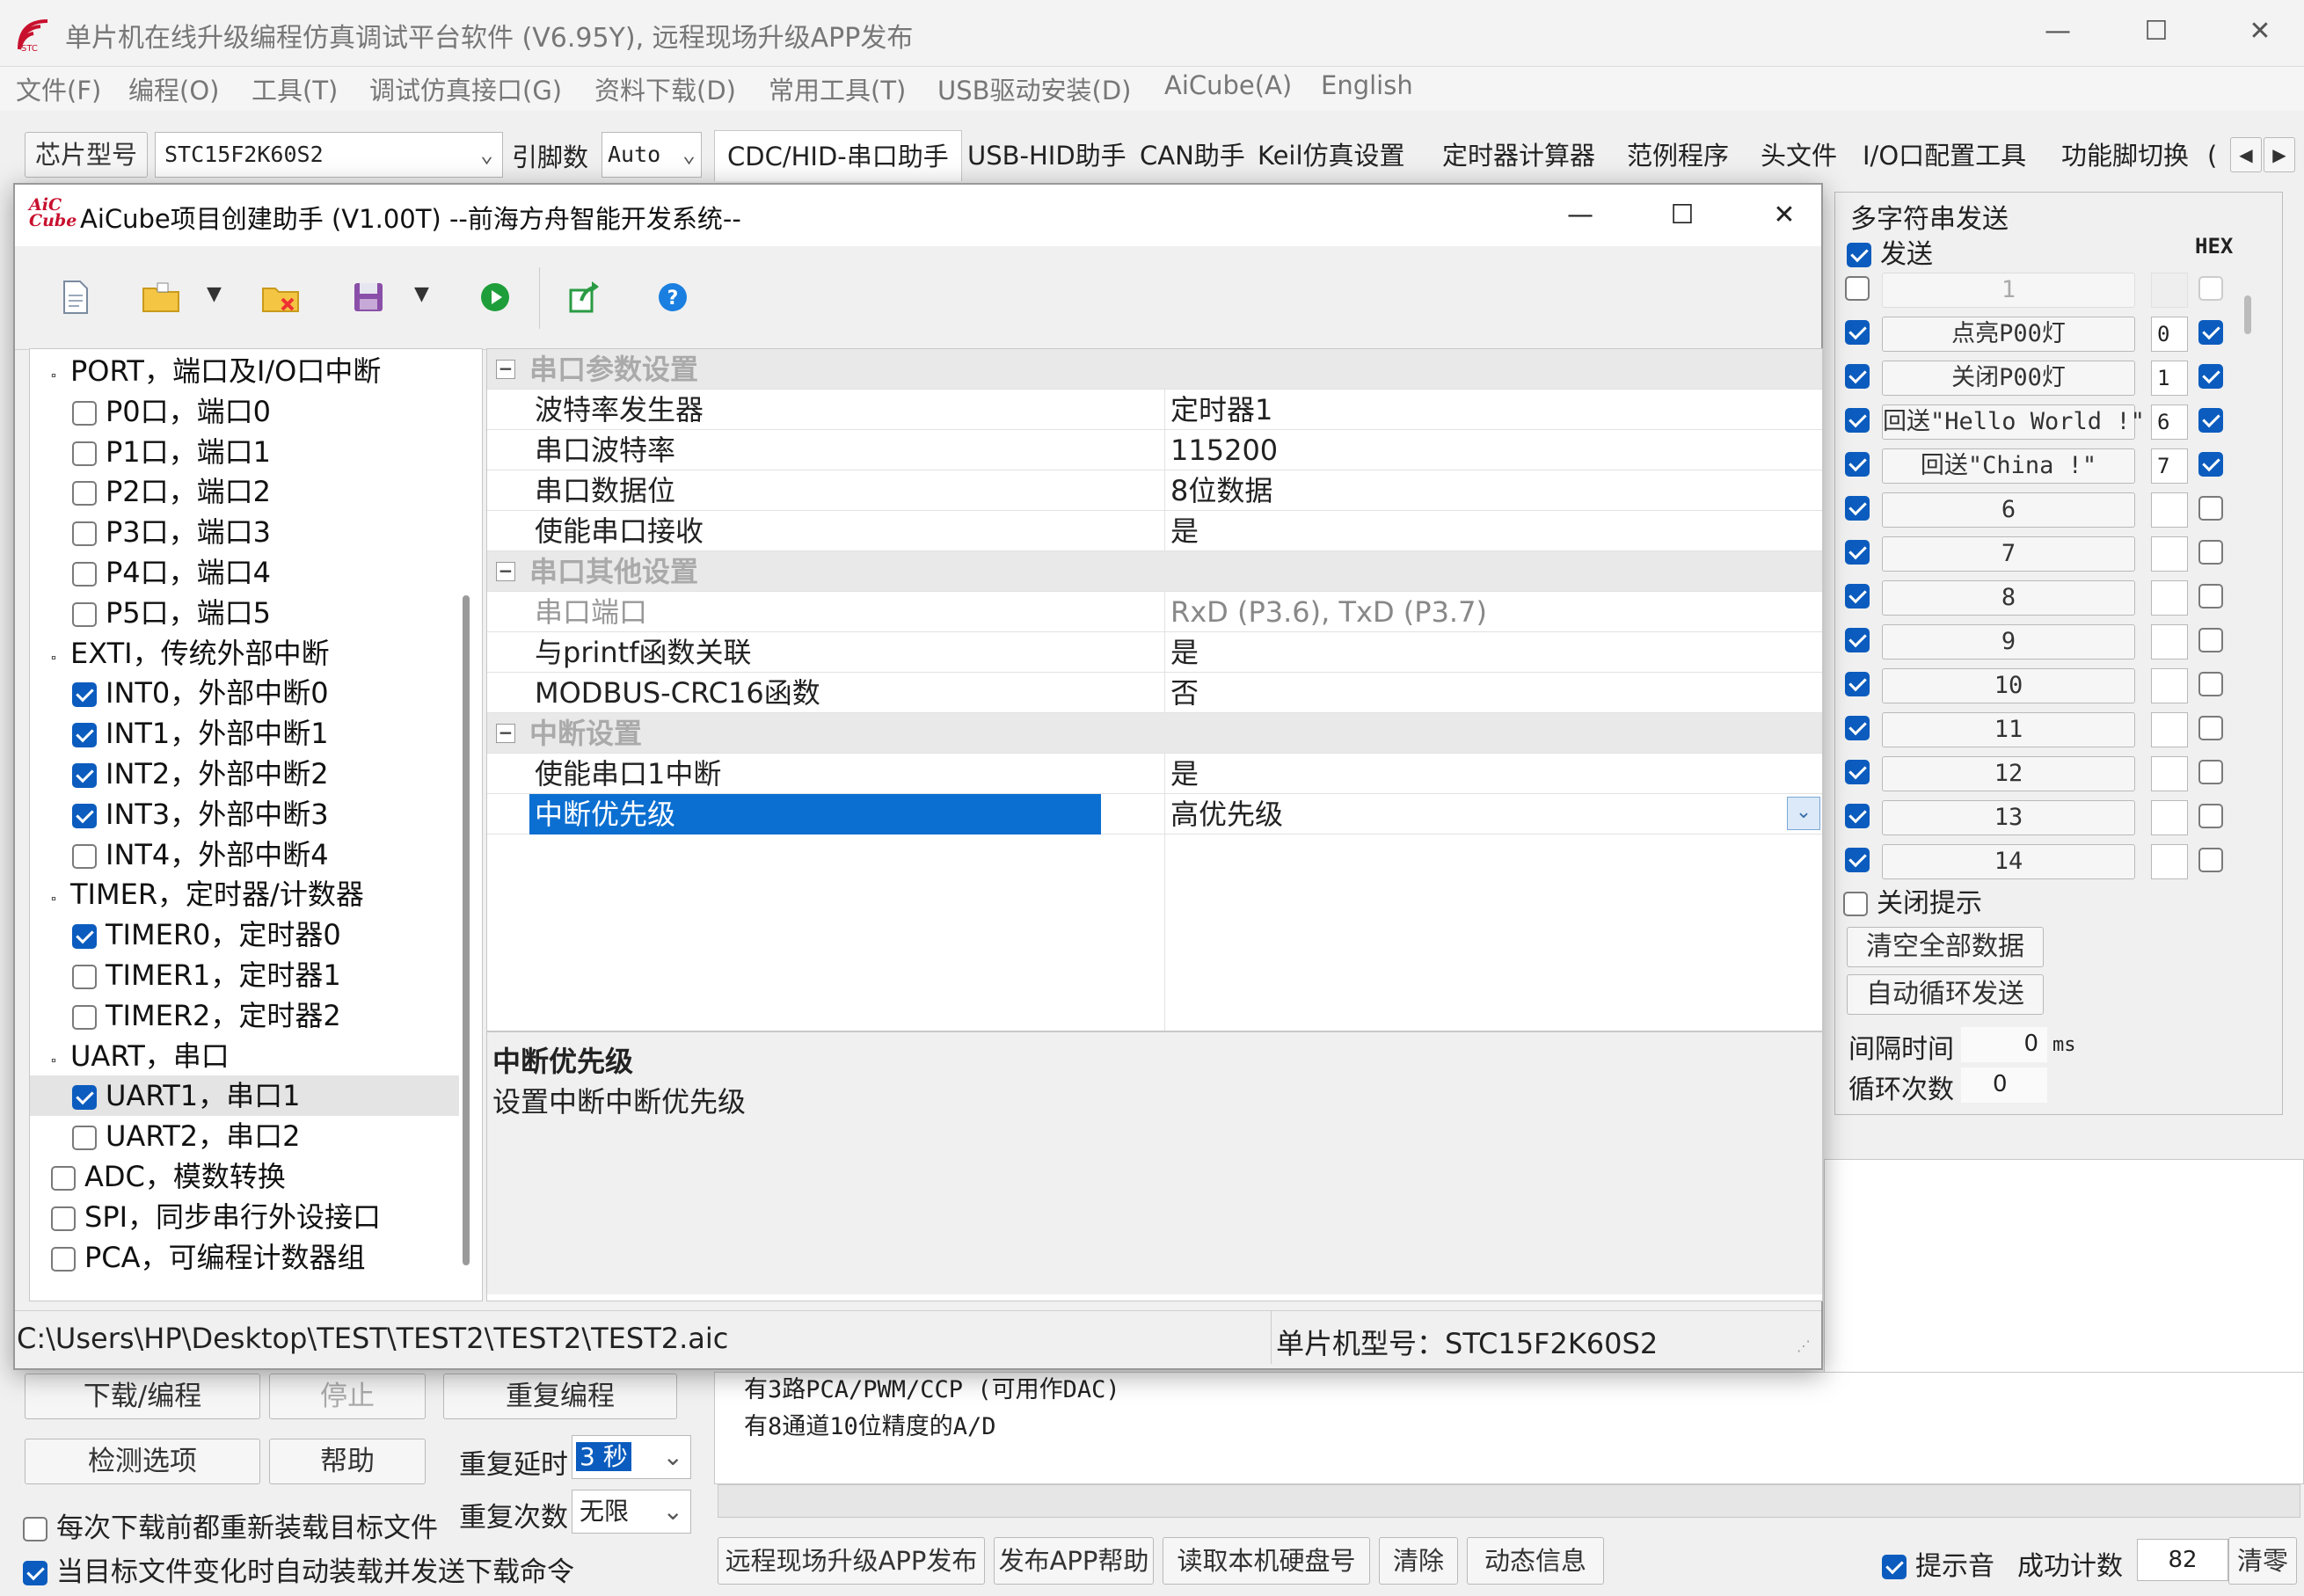 Image resolution: width=2304 pixels, height=1596 pixels. Describe the element at coordinates (280, 297) in the screenshot. I see `close-folder-icon` at that location.